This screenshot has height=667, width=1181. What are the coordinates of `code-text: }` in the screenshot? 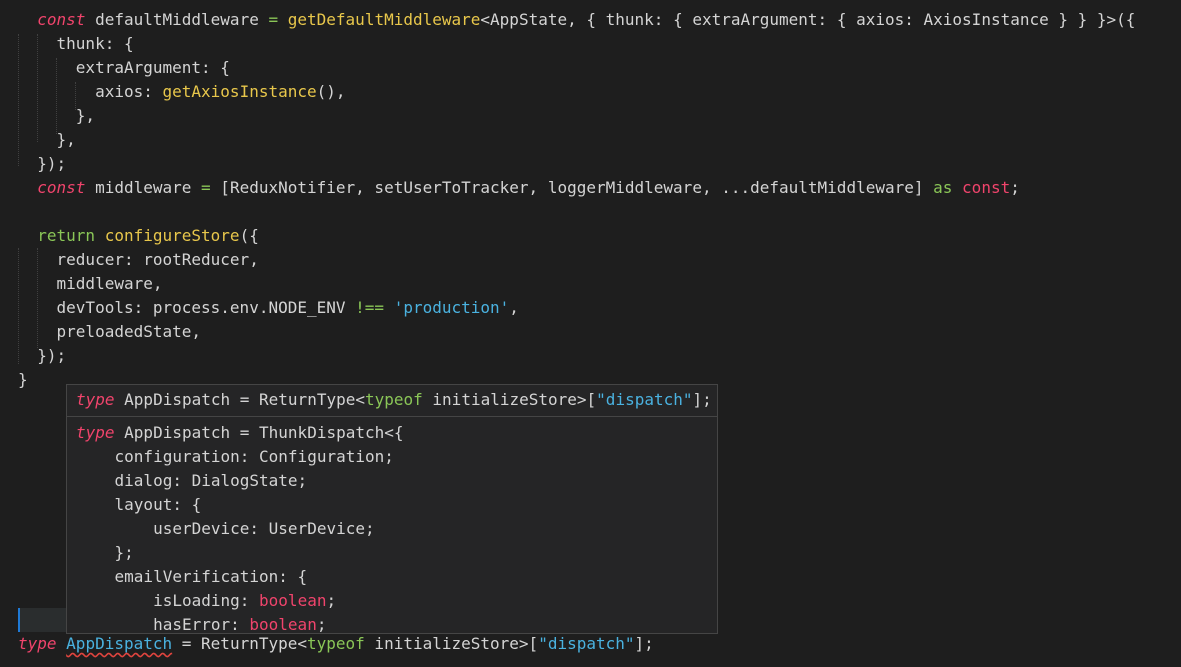 It's located at (23, 379).